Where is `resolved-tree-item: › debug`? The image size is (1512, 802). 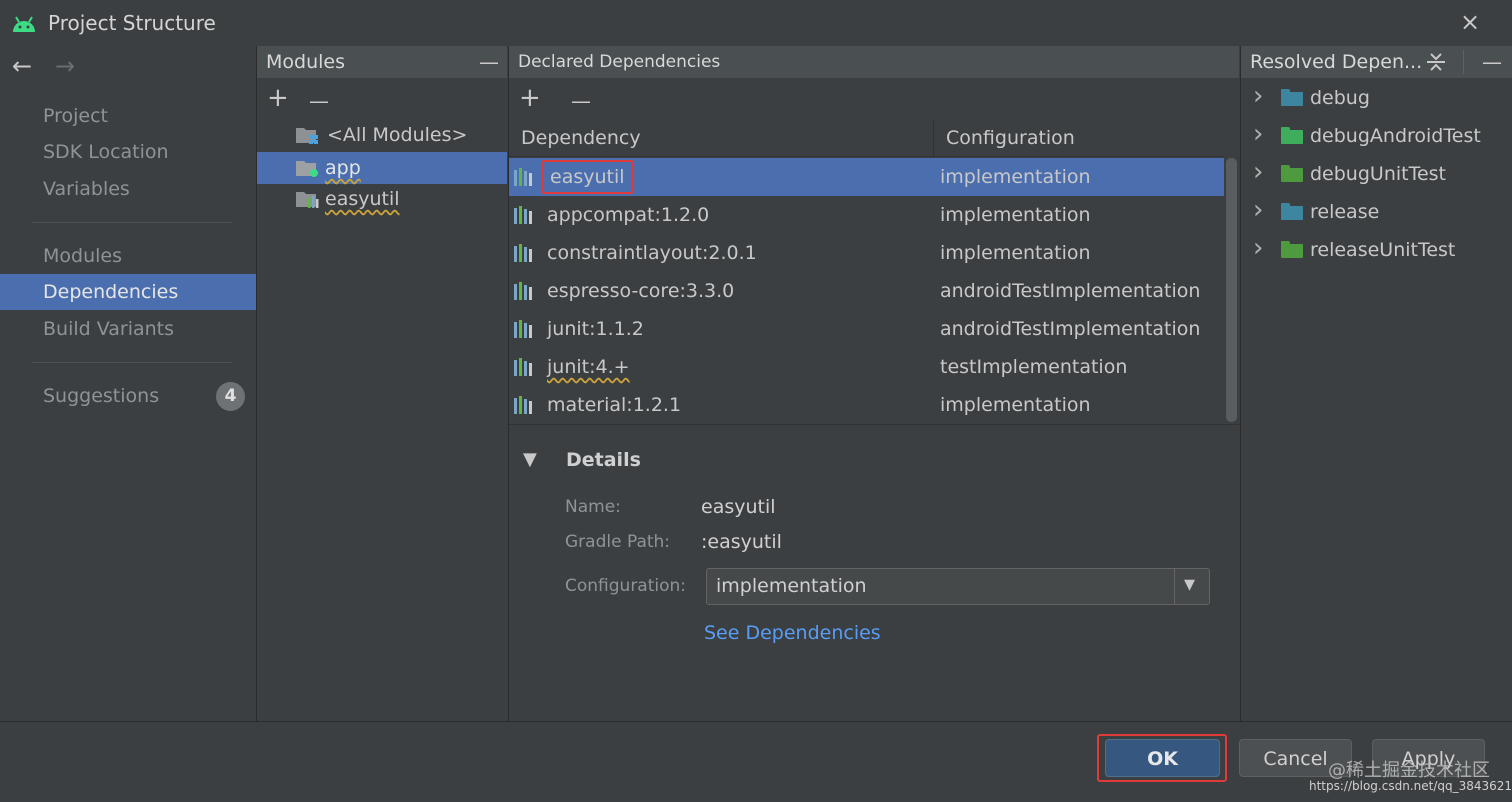
resolved-tree-item: › debug is located at coordinates (1376, 98).